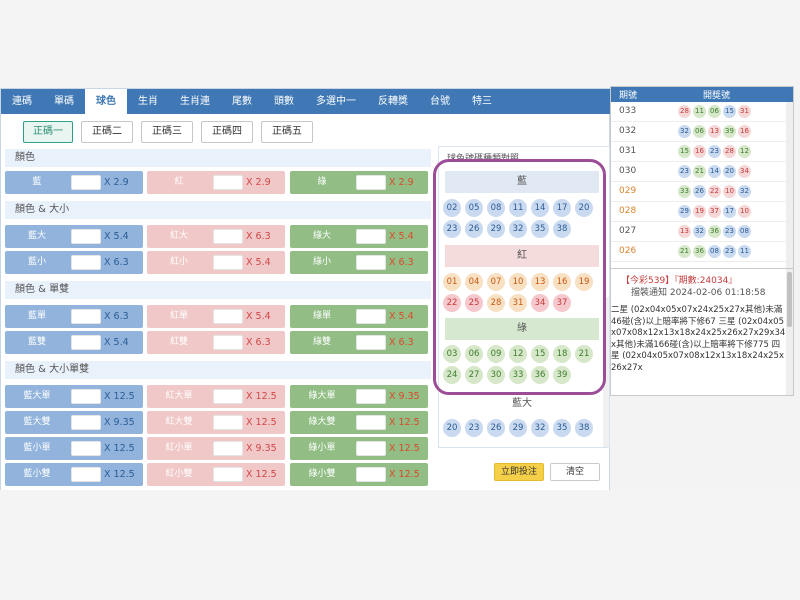 This screenshot has height=600, width=800. I want to click on tab-9: 台號, so click(440, 101).